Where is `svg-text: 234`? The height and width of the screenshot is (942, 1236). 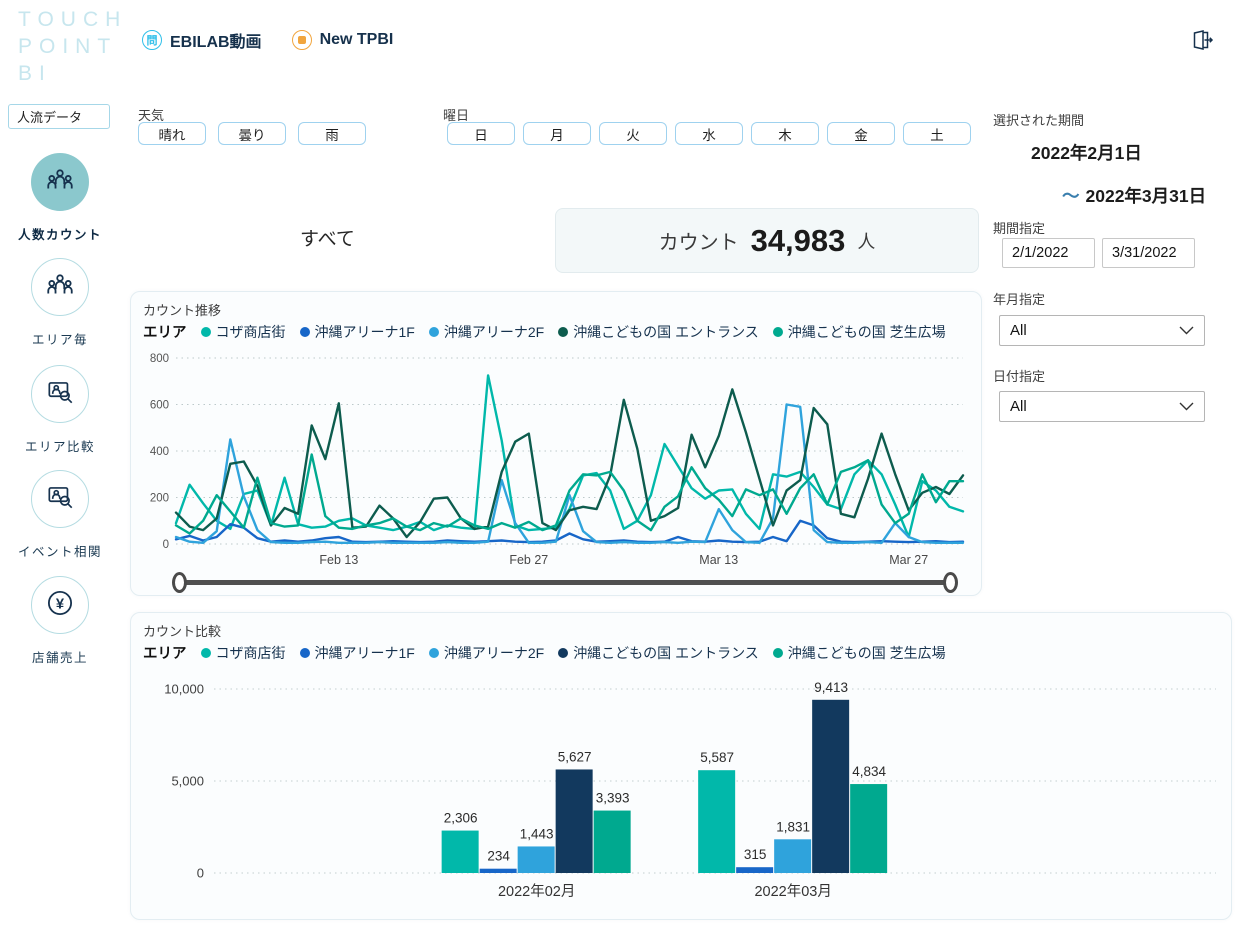 svg-text: 234 is located at coordinates (498, 856).